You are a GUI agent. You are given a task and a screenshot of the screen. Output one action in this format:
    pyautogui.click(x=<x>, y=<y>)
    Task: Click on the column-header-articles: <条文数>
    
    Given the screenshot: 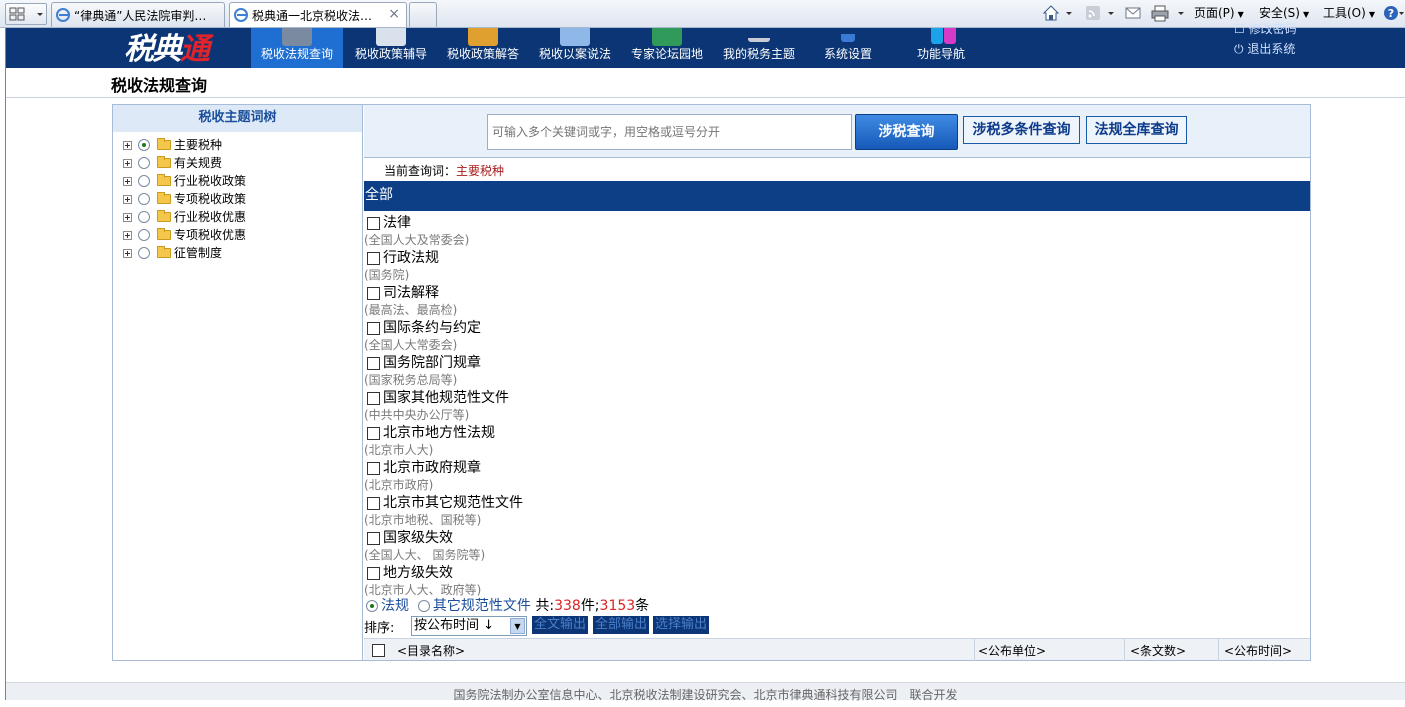 What is the action you would take?
    pyautogui.click(x=1158, y=650)
    